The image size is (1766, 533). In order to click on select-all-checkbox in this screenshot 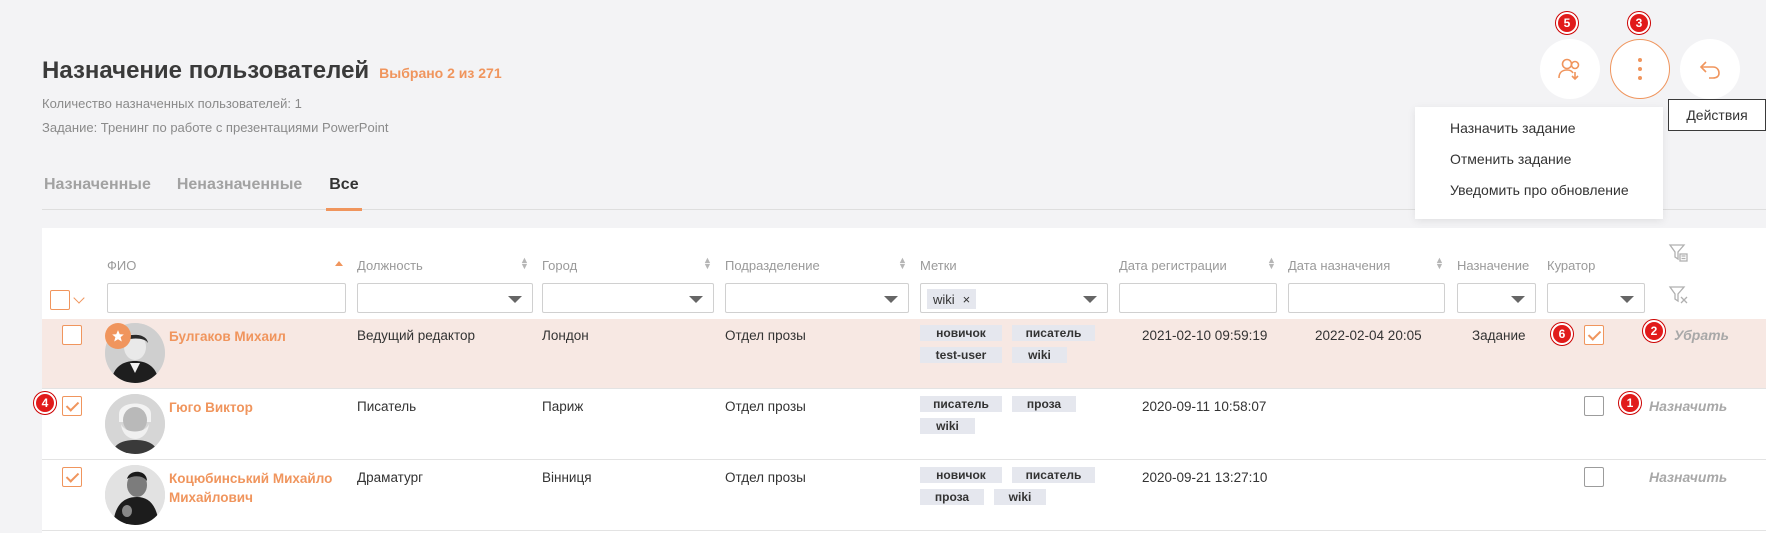, I will do `click(60, 300)`.